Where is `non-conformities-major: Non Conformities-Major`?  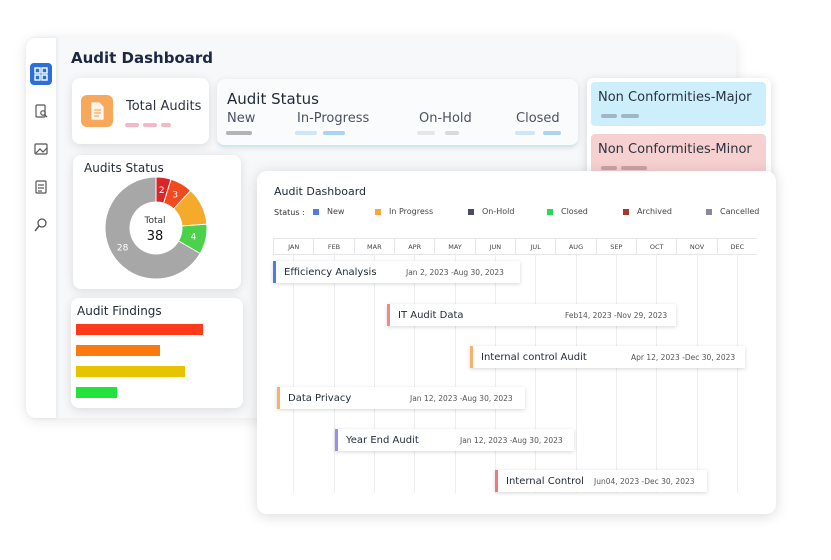 non-conformities-major: Non Conformities-Major is located at coordinates (678, 104).